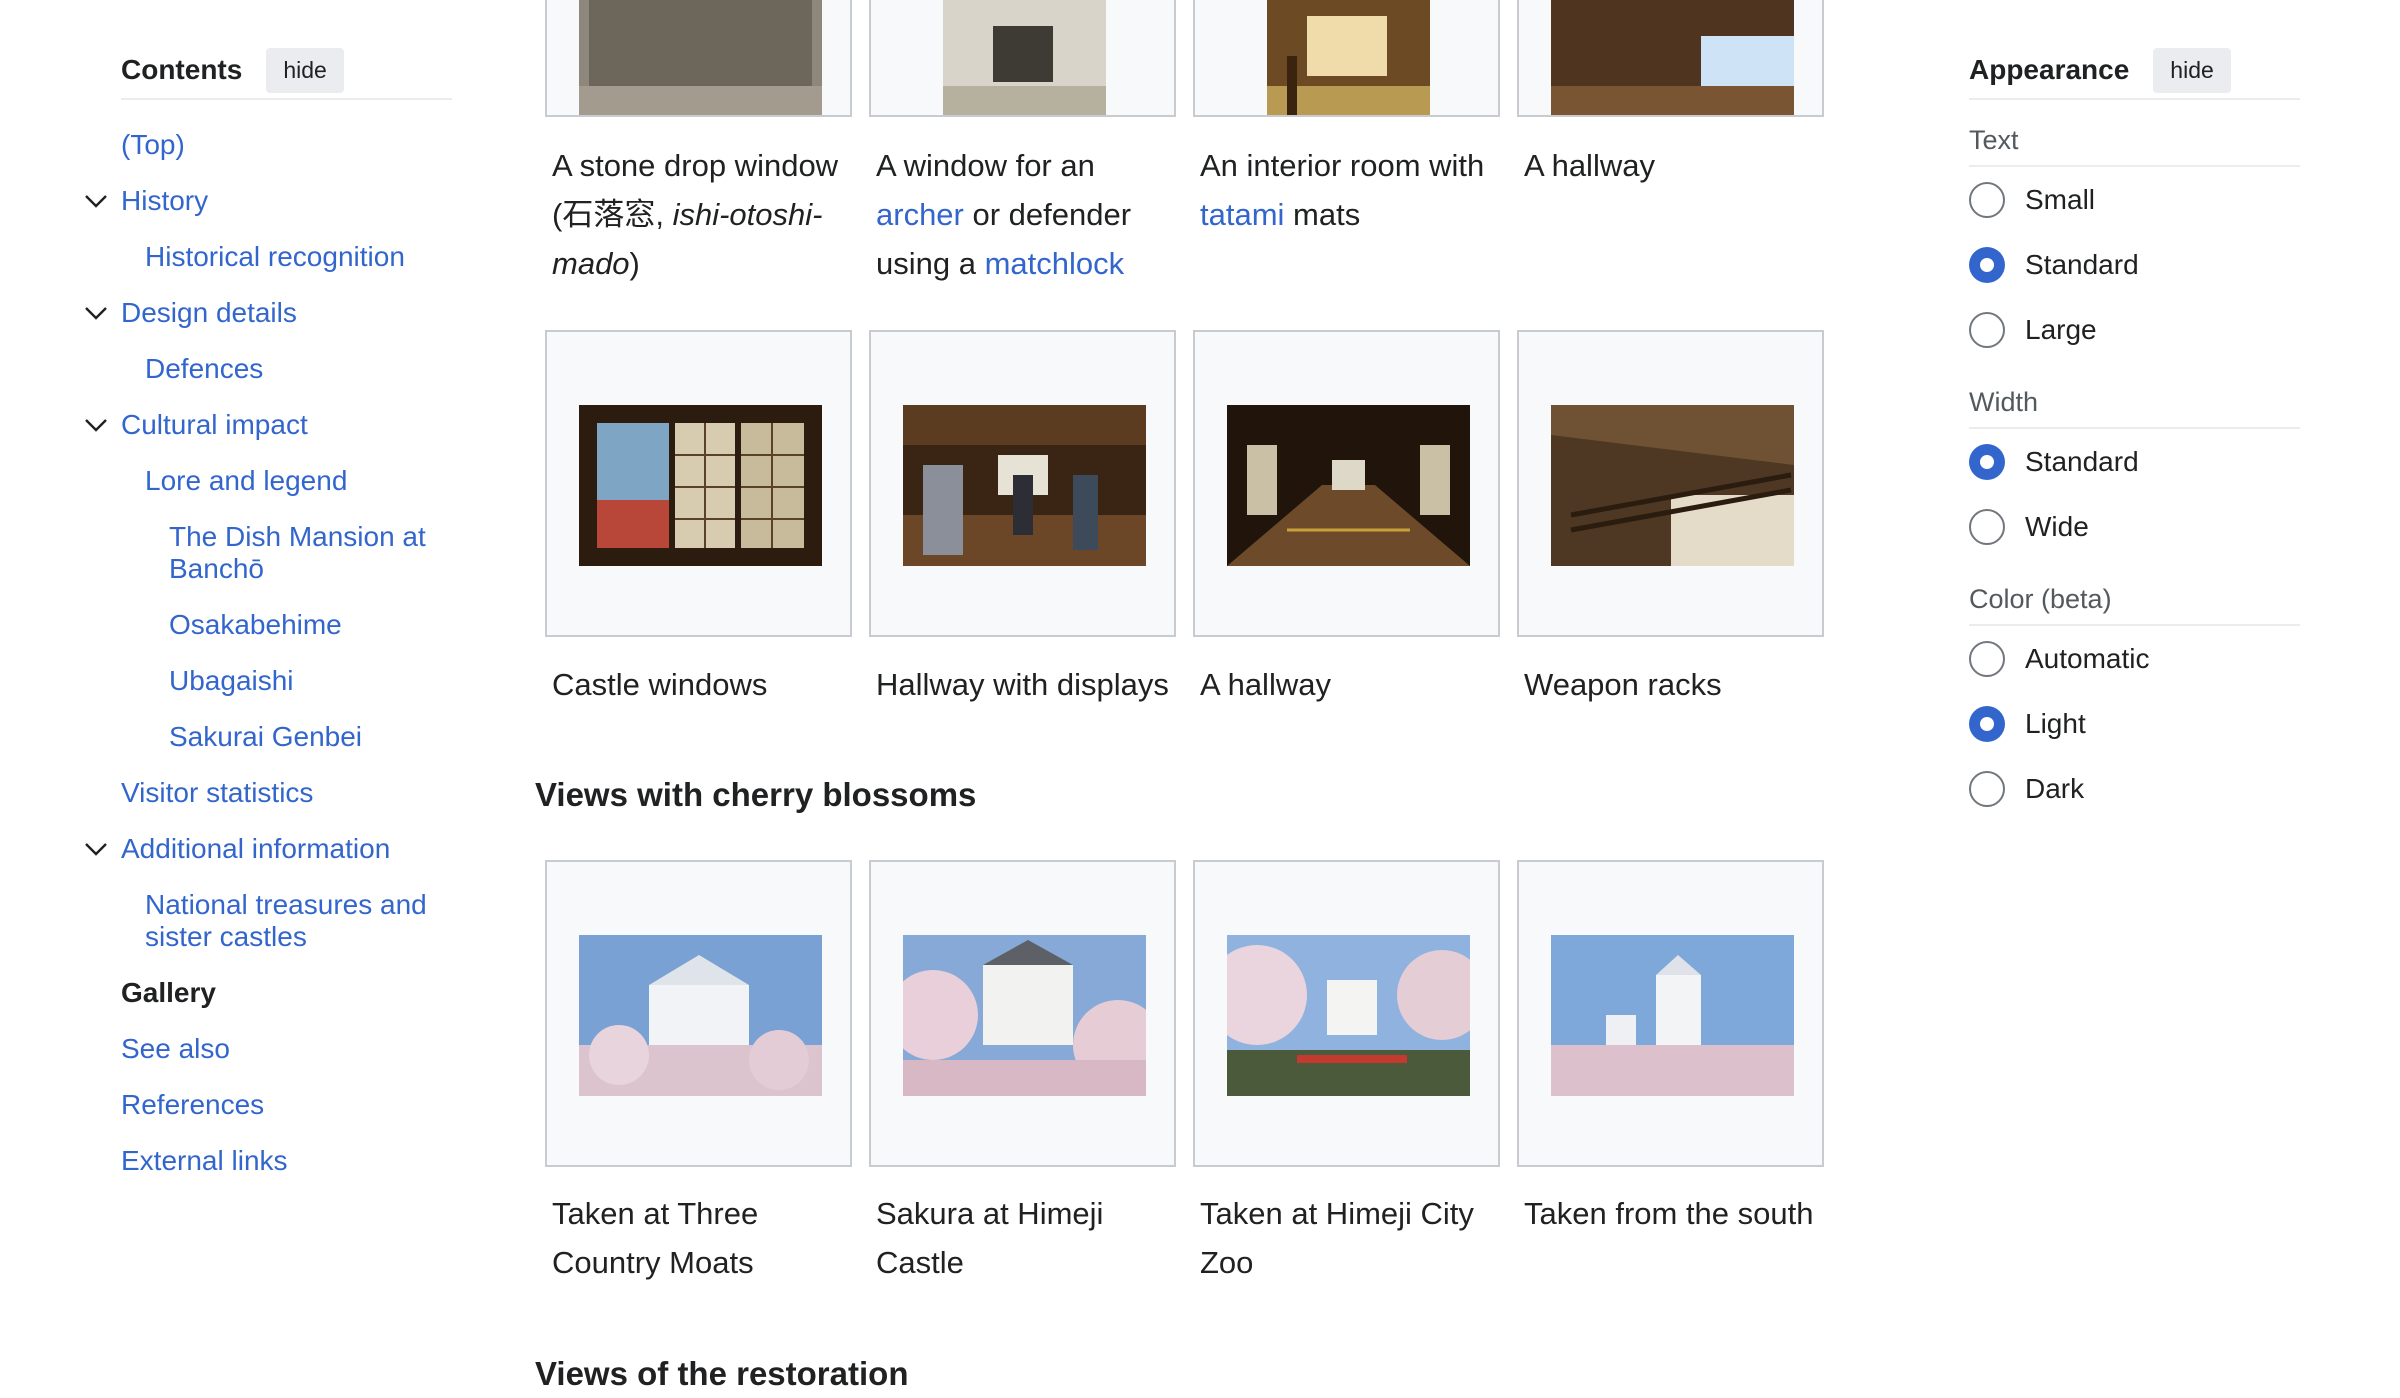 The width and height of the screenshot is (2400, 1398). I want to click on stone-drop-window-thumbnail, so click(700, 58).